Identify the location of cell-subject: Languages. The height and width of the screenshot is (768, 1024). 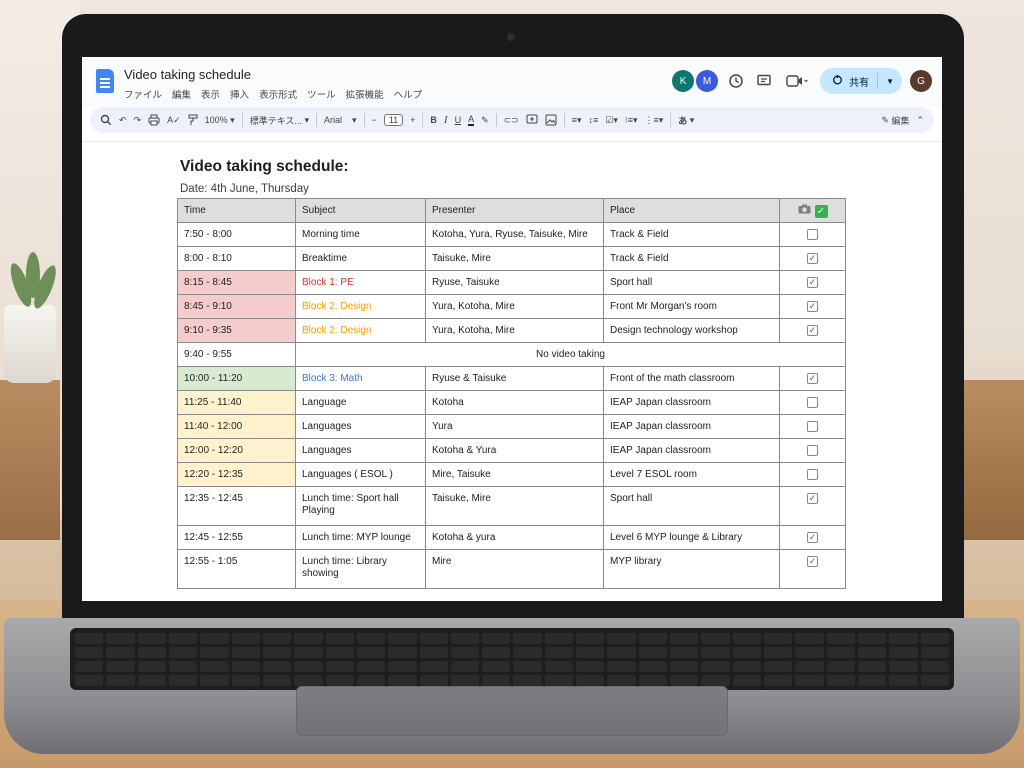
(360, 426).